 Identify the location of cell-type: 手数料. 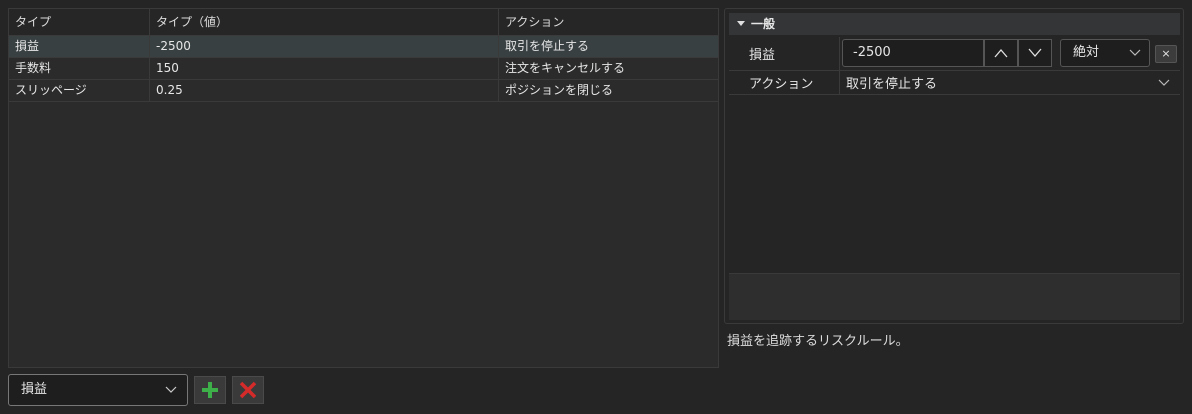
(33, 68).